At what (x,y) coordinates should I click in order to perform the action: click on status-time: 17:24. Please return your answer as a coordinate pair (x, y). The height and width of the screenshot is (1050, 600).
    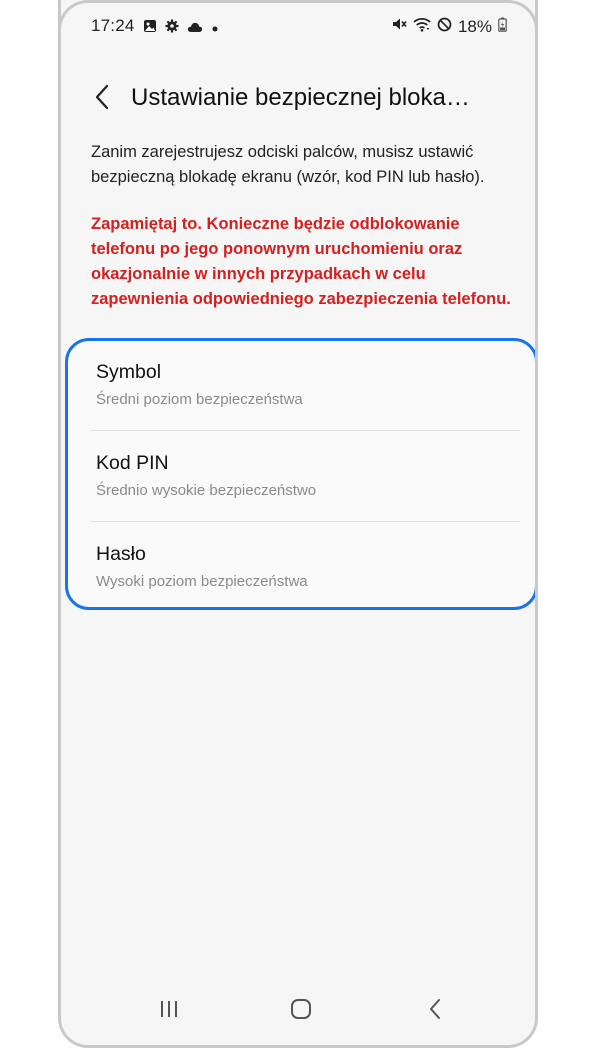
    Looking at the image, I should click on (113, 25).